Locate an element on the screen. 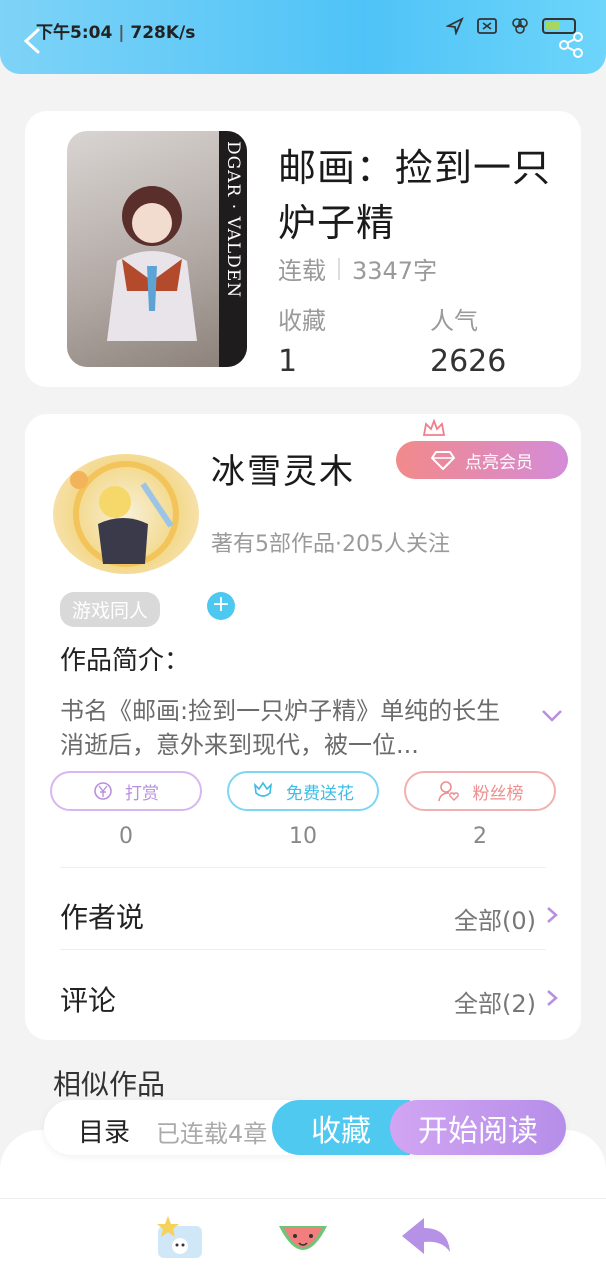 This screenshot has width=606, height=1280. back-arrow-icon is located at coordinates (426, 1237).